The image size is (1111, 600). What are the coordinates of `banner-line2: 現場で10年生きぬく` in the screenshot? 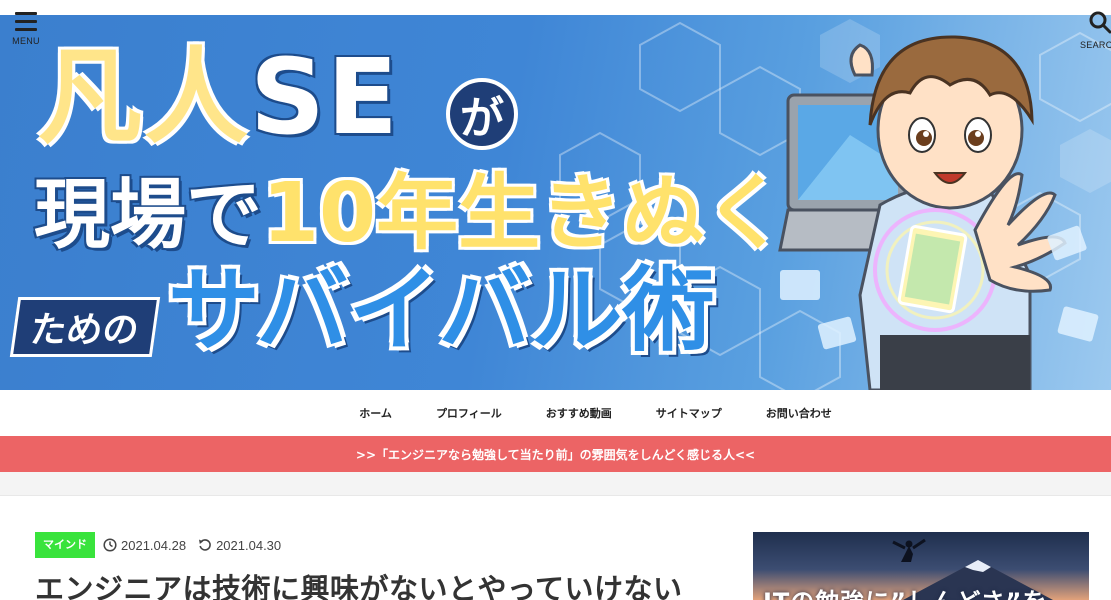 It's located at (410, 214).